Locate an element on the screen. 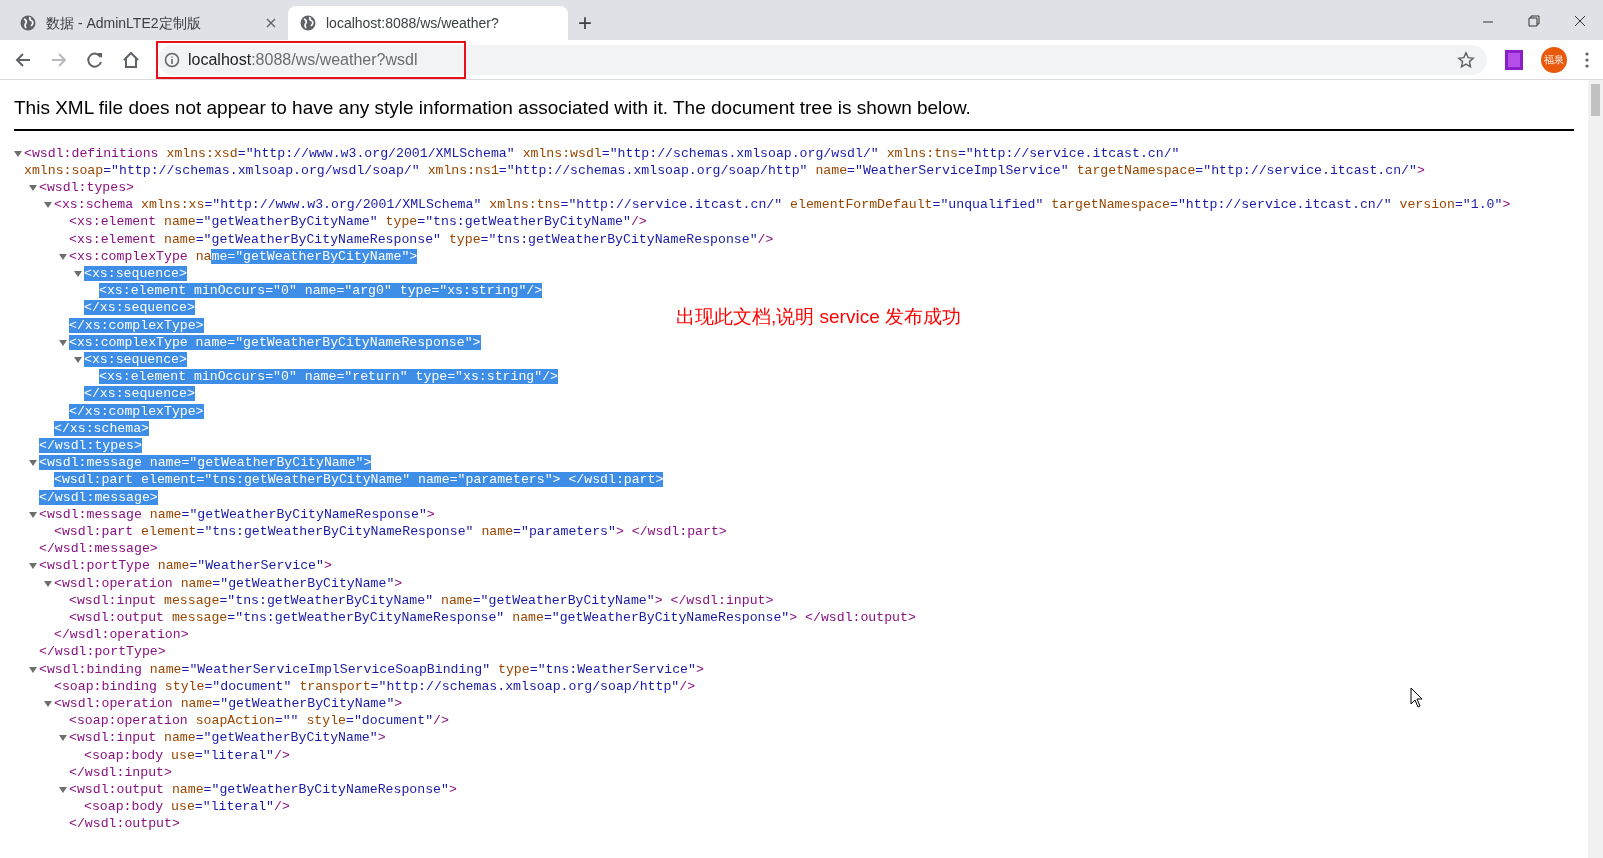 The width and height of the screenshot is (1603, 858). new-tab-button: + is located at coordinates (585, 23).